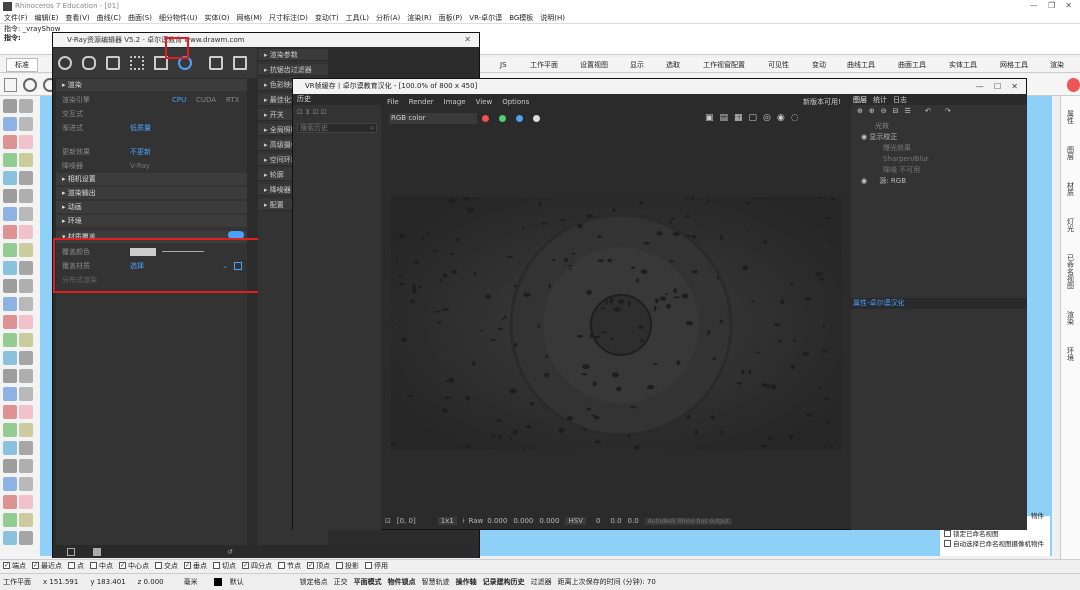 This screenshot has width=1080, height=590. What do you see at coordinates (503, 65) in the screenshot?
I see `tab-js: JS` at bounding box center [503, 65].